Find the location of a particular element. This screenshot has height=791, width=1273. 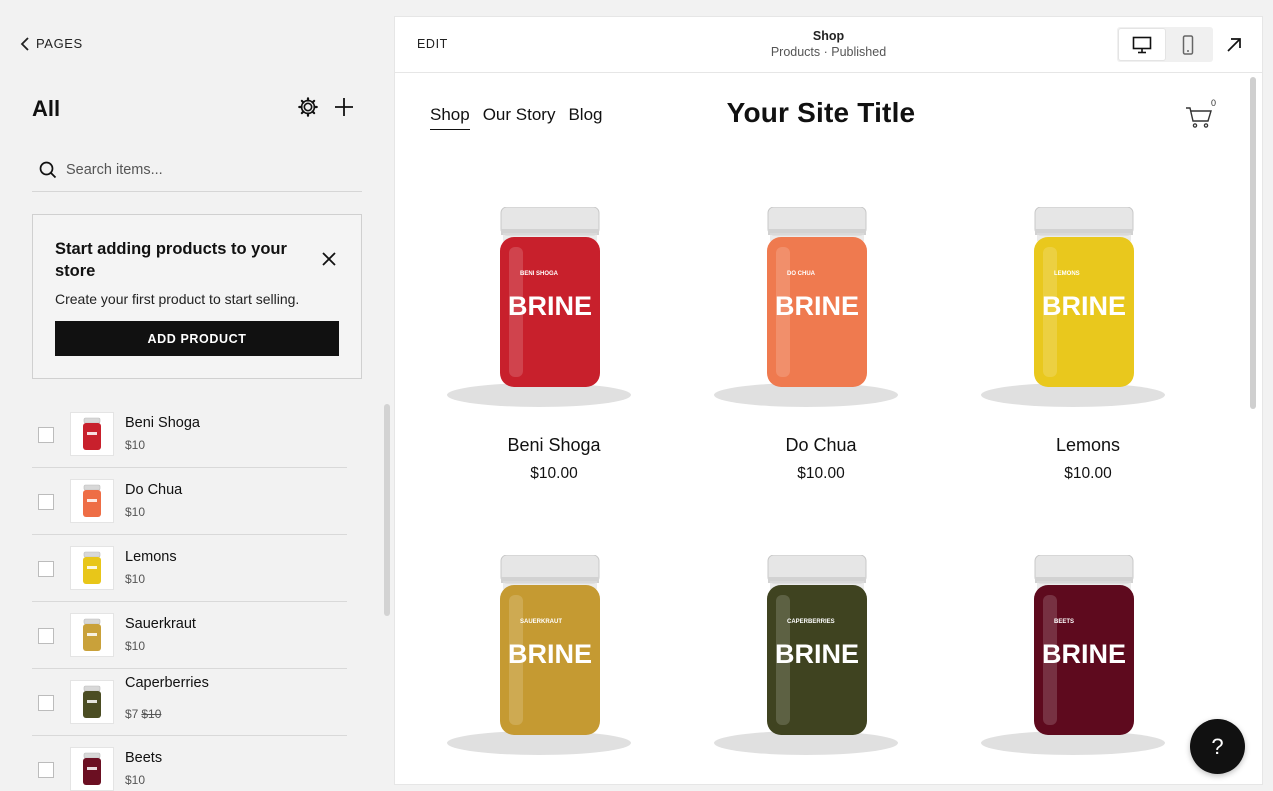

item-name: Lemons is located at coordinates (151, 557).